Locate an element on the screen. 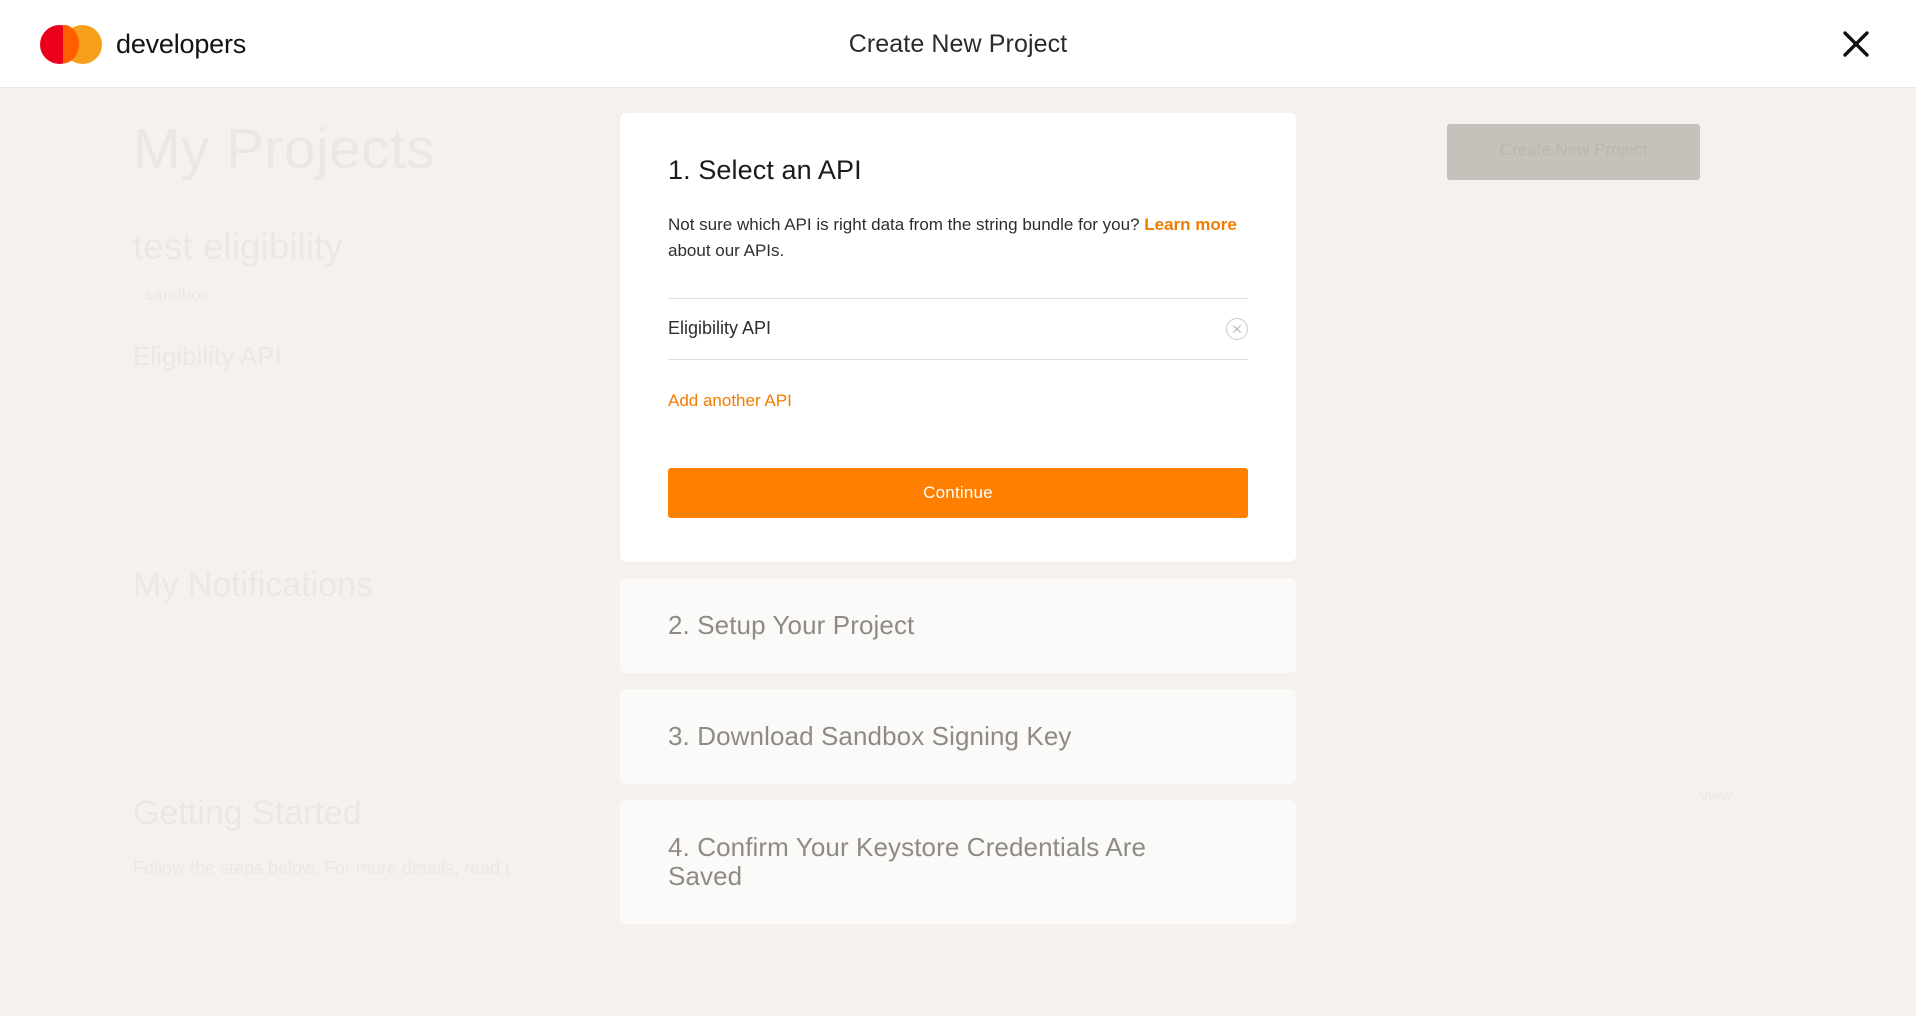 This screenshot has width=1916, height=1016. step-1-heading: 1. Select an API is located at coordinates (765, 170).